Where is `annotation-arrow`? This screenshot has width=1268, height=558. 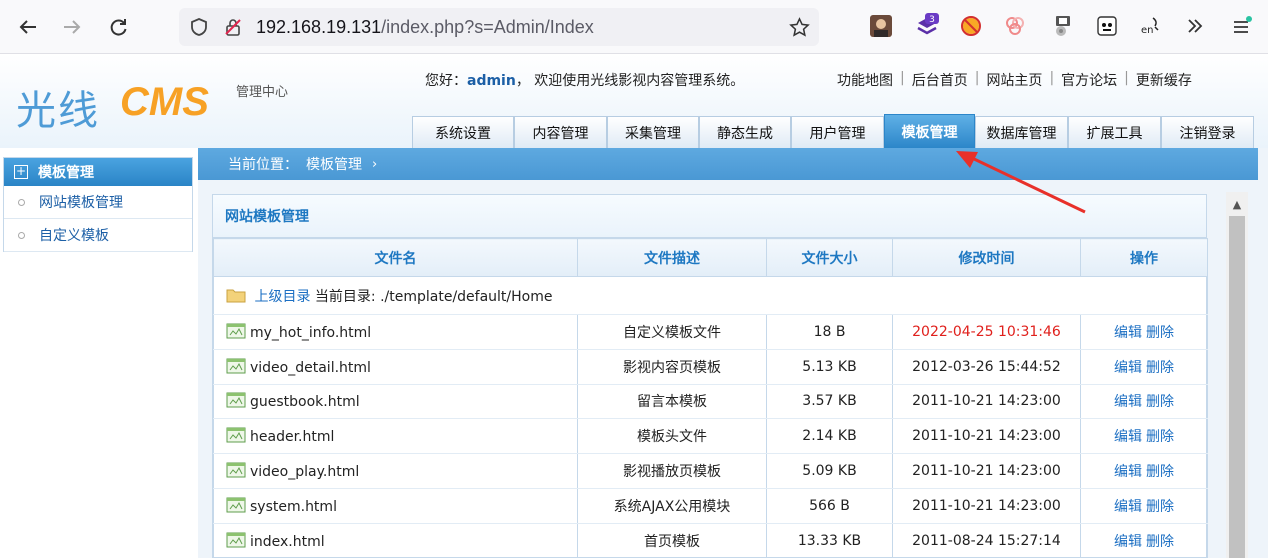
annotation-arrow is located at coordinates (1021, 182).